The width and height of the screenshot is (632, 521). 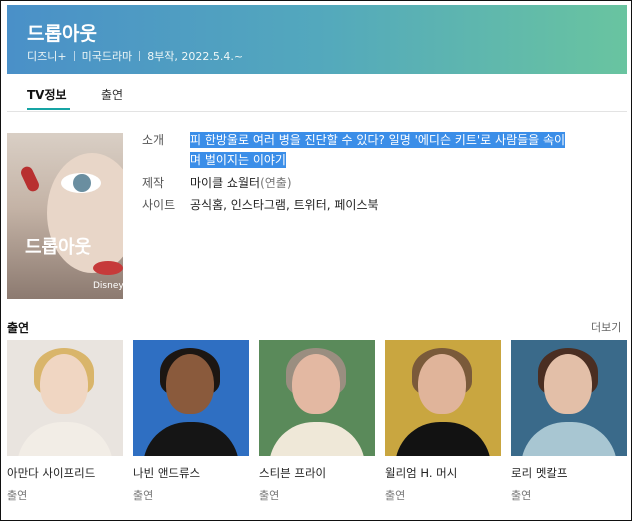 What do you see at coordinates (107, 56) in the screenshot?
I see `genre-text: 미국드라마` at bounding box center [107, 56].